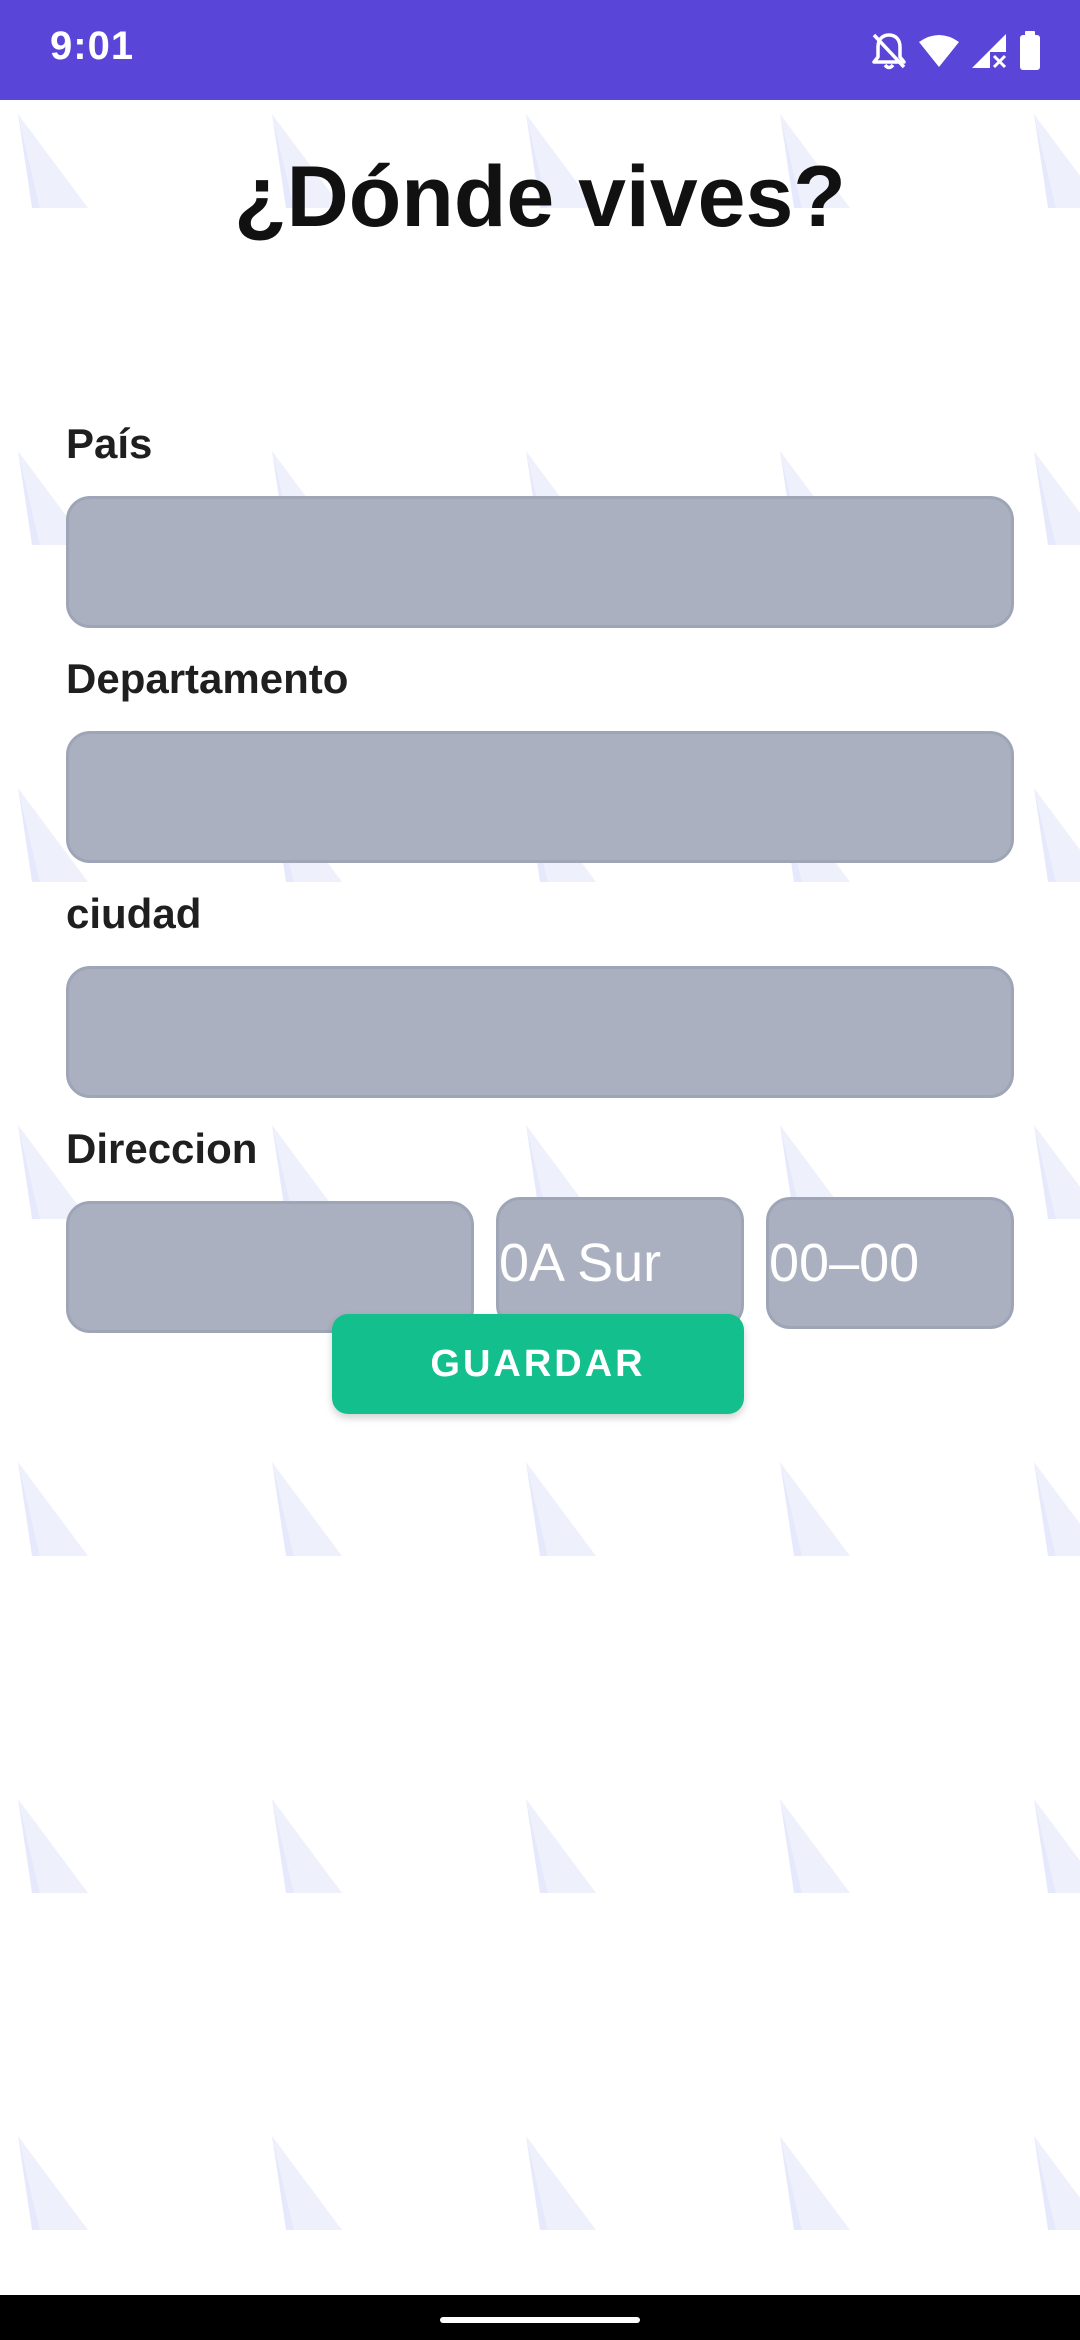  I want to click on ciudad-input, so click(540, 1032).